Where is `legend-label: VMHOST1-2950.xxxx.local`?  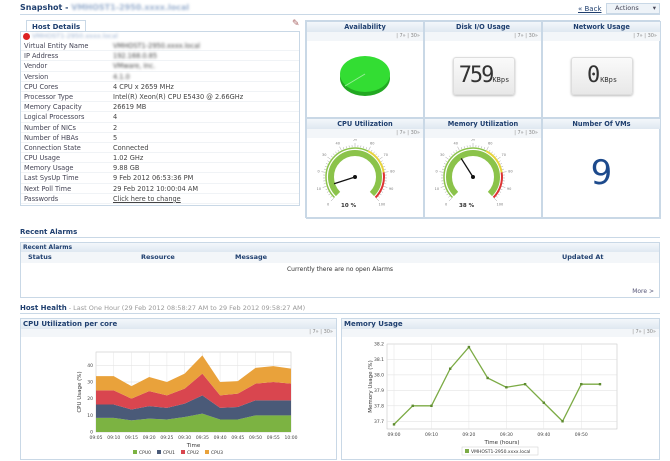 legend-label: VMHOST1-2950.xxxx.local is located at coordinates (500, 452).